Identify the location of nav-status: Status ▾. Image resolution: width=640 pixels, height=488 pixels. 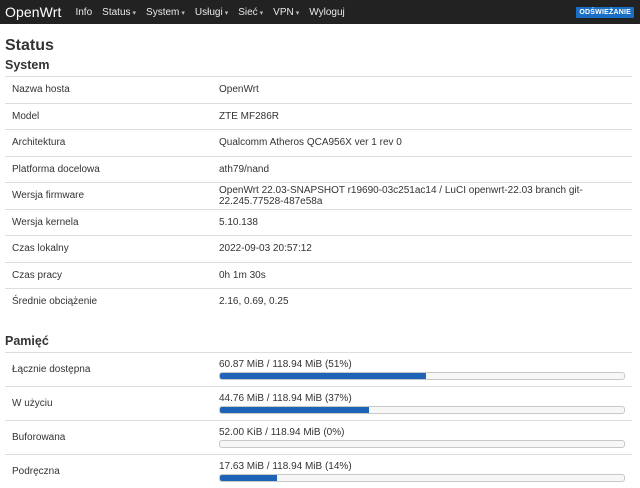
(119, 12).